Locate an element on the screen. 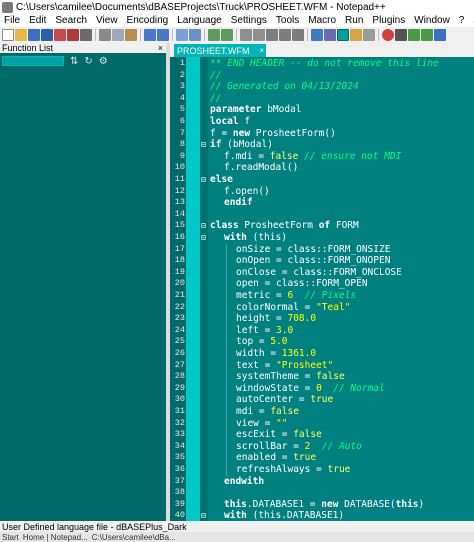 The height and width of the screenshot is (542, 474). code-line: 17 onSize = class::FORM_ONSIZE is located at coordinates (322, 250).